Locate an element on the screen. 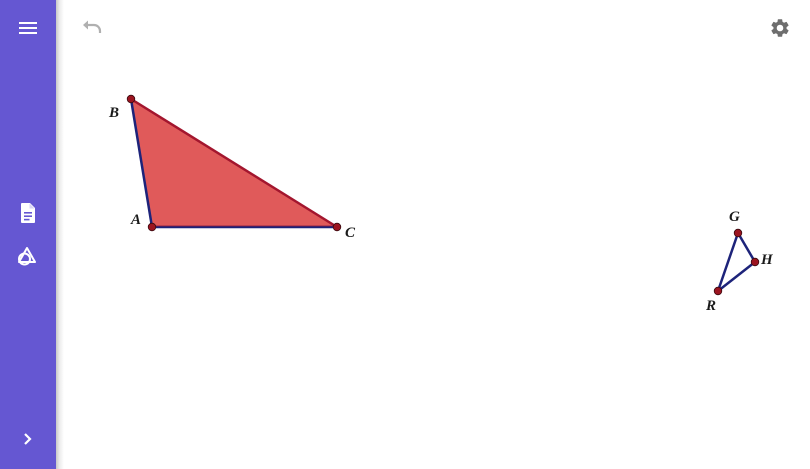 The width and height of the screenshot is (810, 469). point-r-label: R is located at coordinates (710, 306).